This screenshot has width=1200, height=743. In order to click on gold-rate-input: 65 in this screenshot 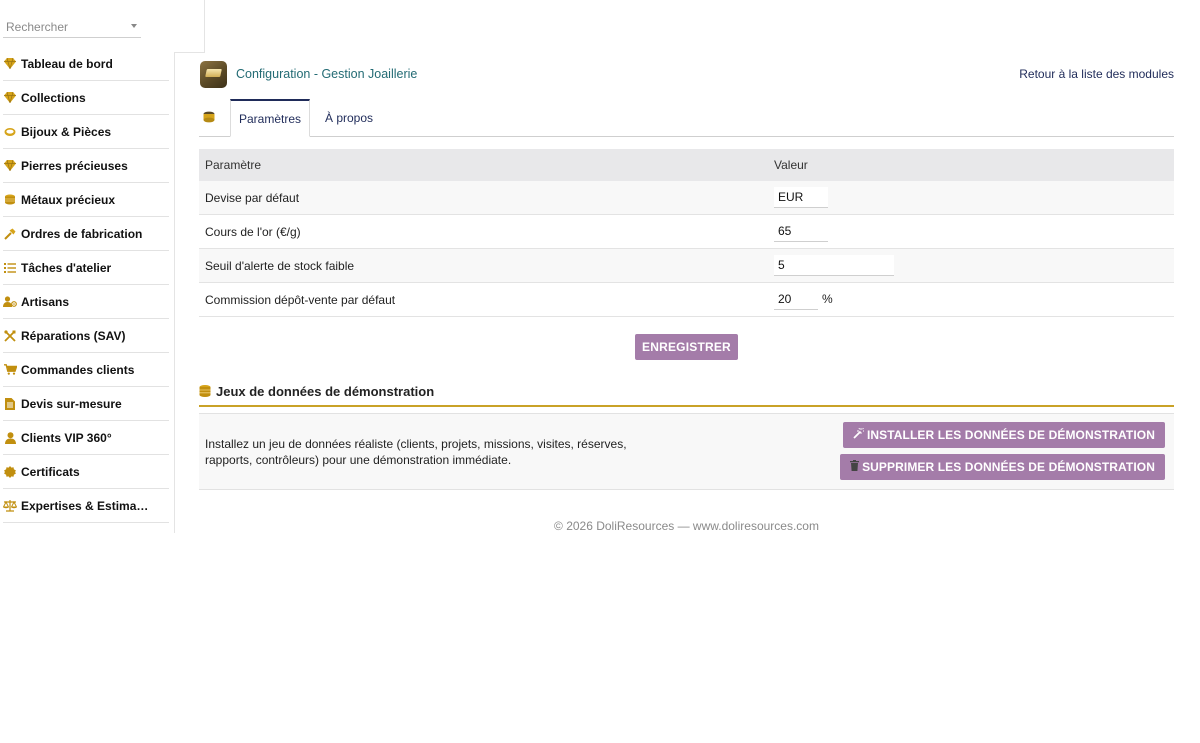, I will do `click(801, 231)`.